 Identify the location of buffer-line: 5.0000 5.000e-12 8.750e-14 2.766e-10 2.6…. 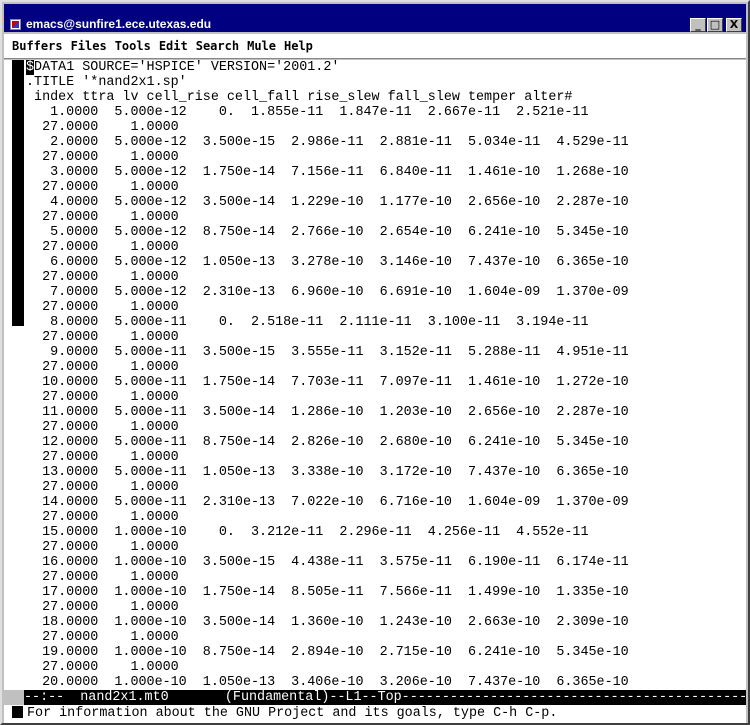
(327, 232).